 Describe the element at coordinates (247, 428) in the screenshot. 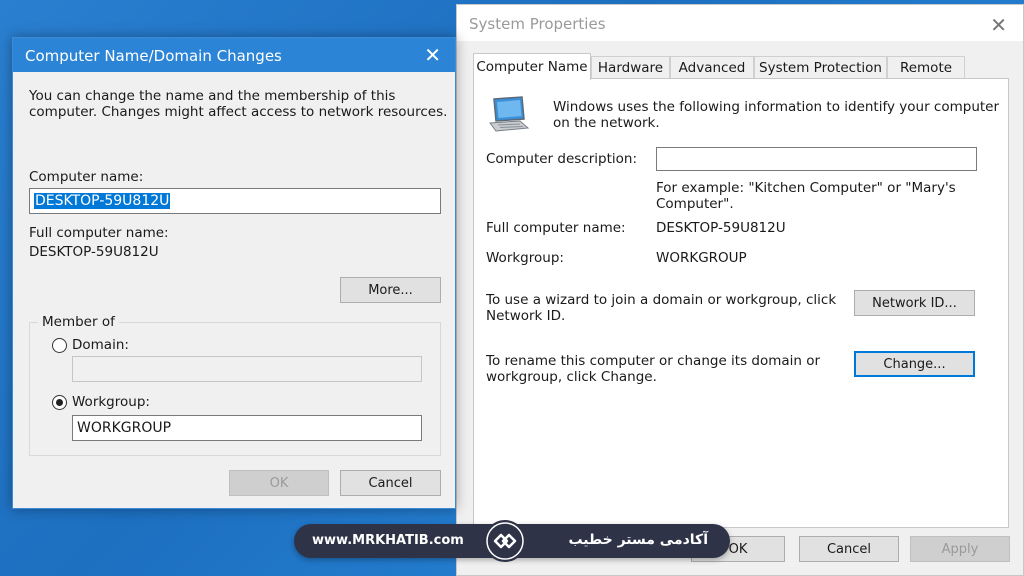

I see `workgroup-input: WORKGROUP` at that location.